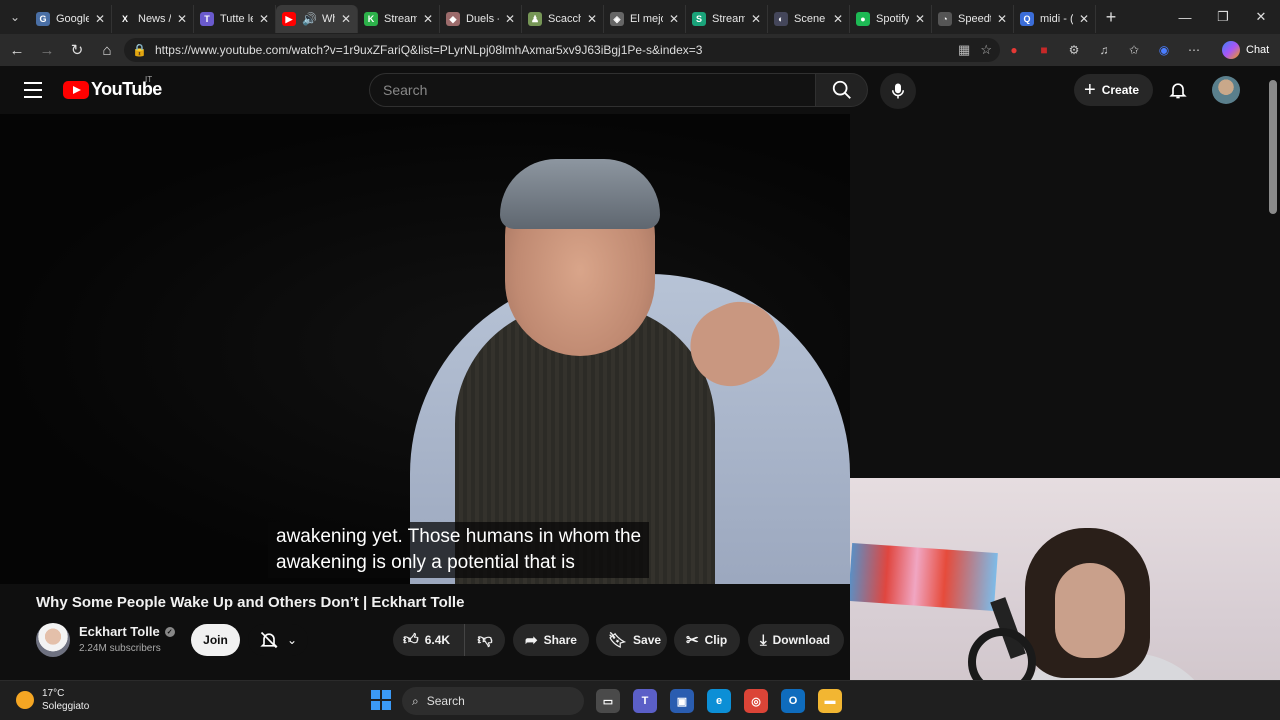 The image size is (1280, 720). What do you see at coordinates (215, 640) in the screenshot?
I see `join-button: Join` at bounding box center [215, 640].